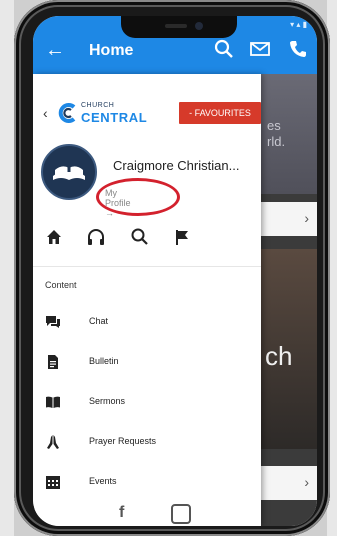  What do you see at coordinates (260, 49) in the screenshot?
I see `mail-icon` at bounding box center [260, 49].